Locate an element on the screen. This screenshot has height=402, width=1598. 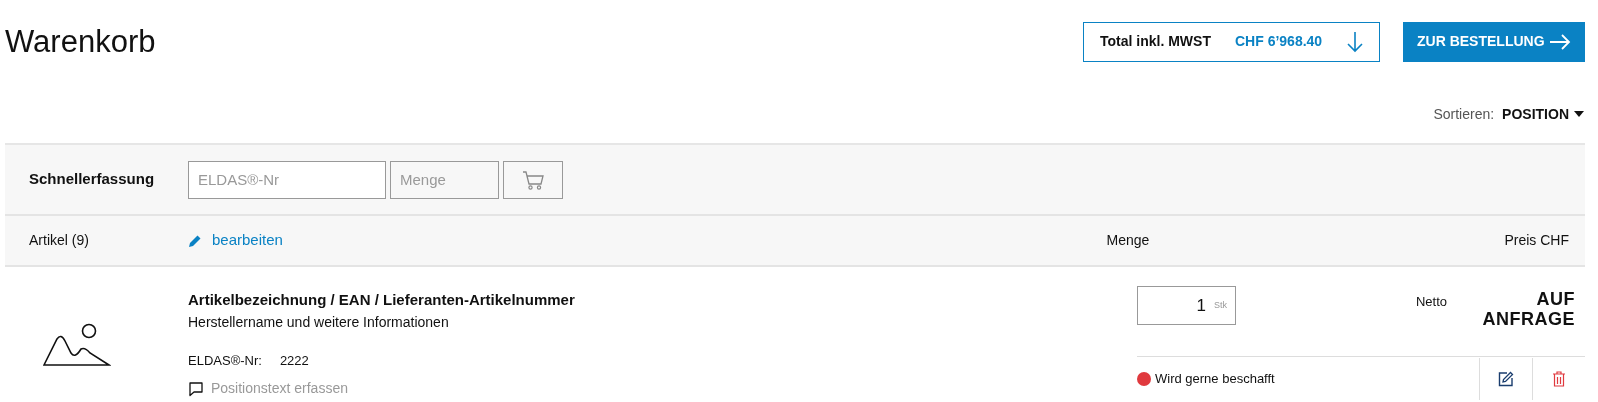
caret-icon is located at coordinates (1579, 114).